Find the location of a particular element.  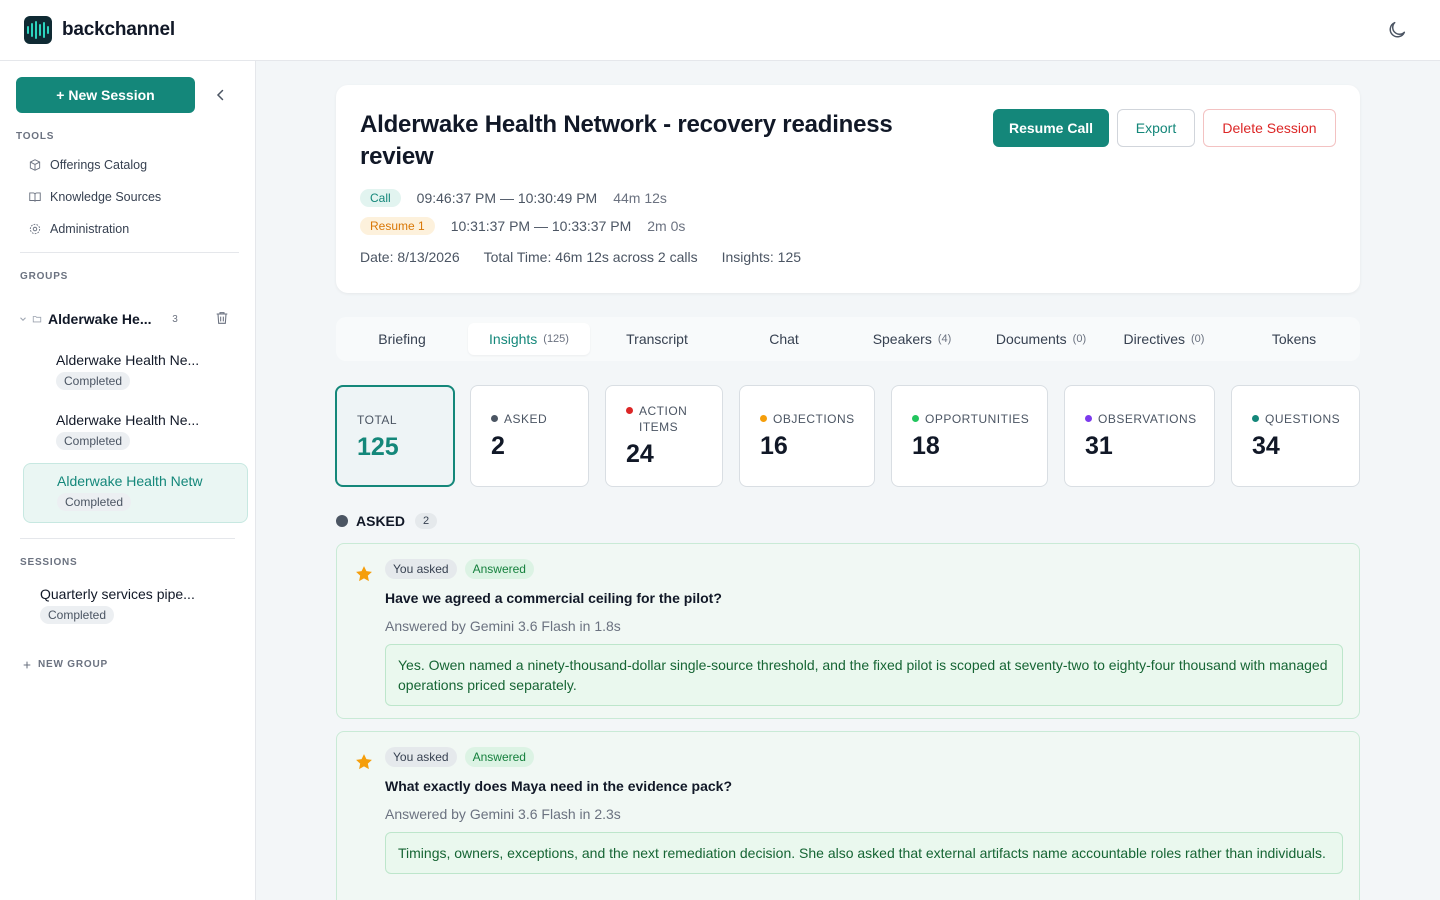

top-bar: backchannel is located at coordinates (720, 30).